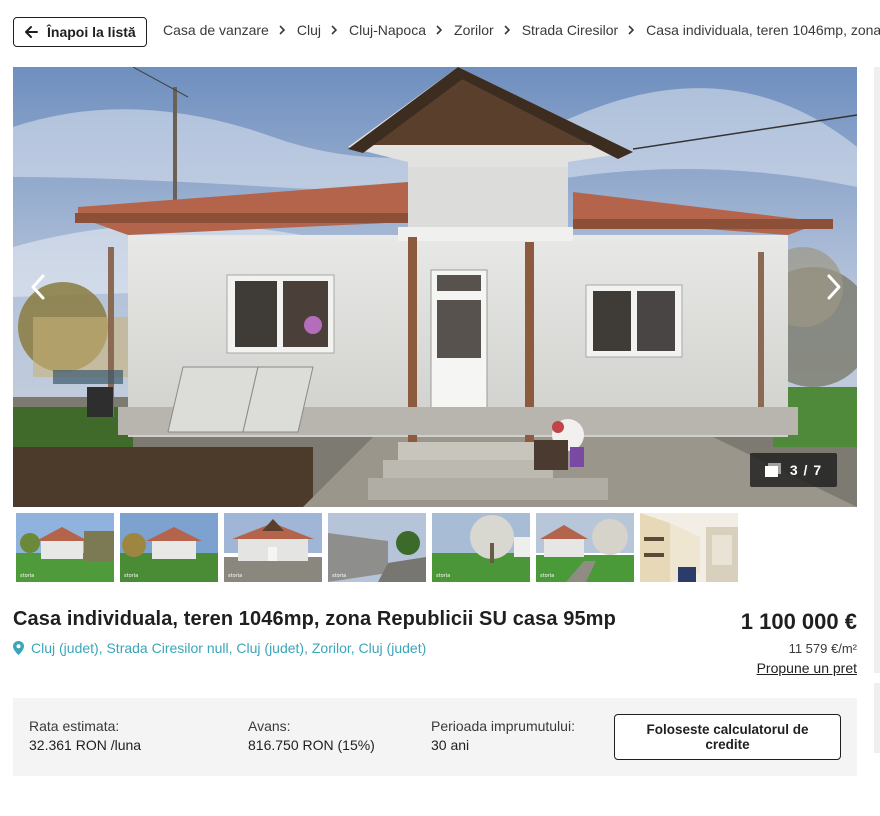 The width and height of the screenshot is (880, 816). I want to click on price-per-sqm: 11 579 €/m², so click(822, 648).